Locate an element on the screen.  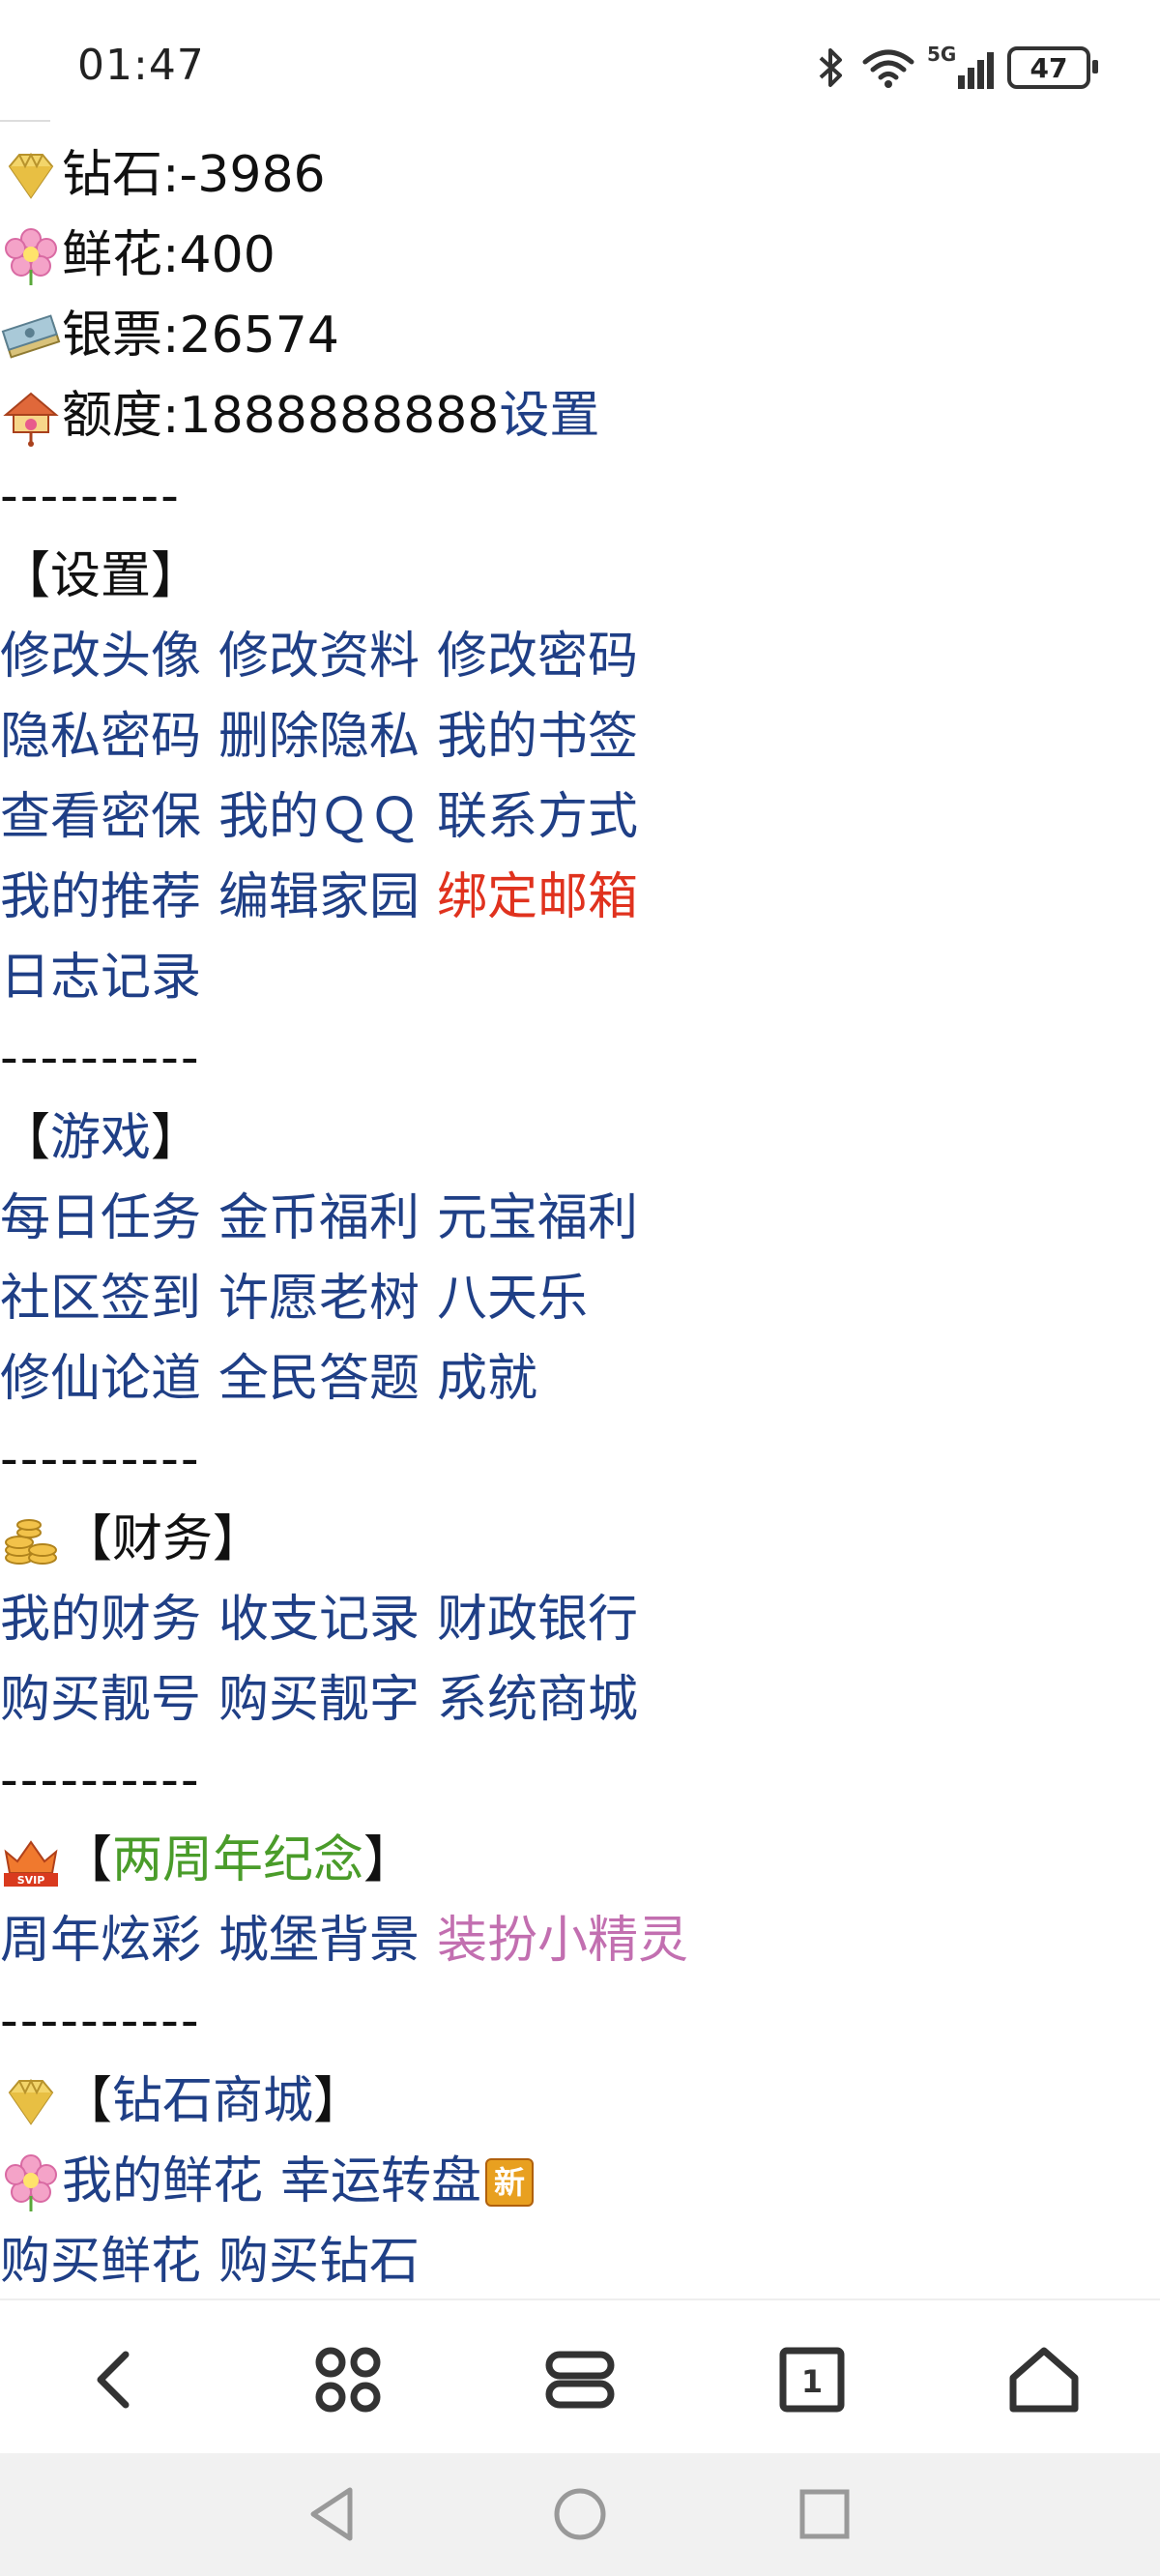
tabs-icon: 1 is located at coordinates (812, 2379).